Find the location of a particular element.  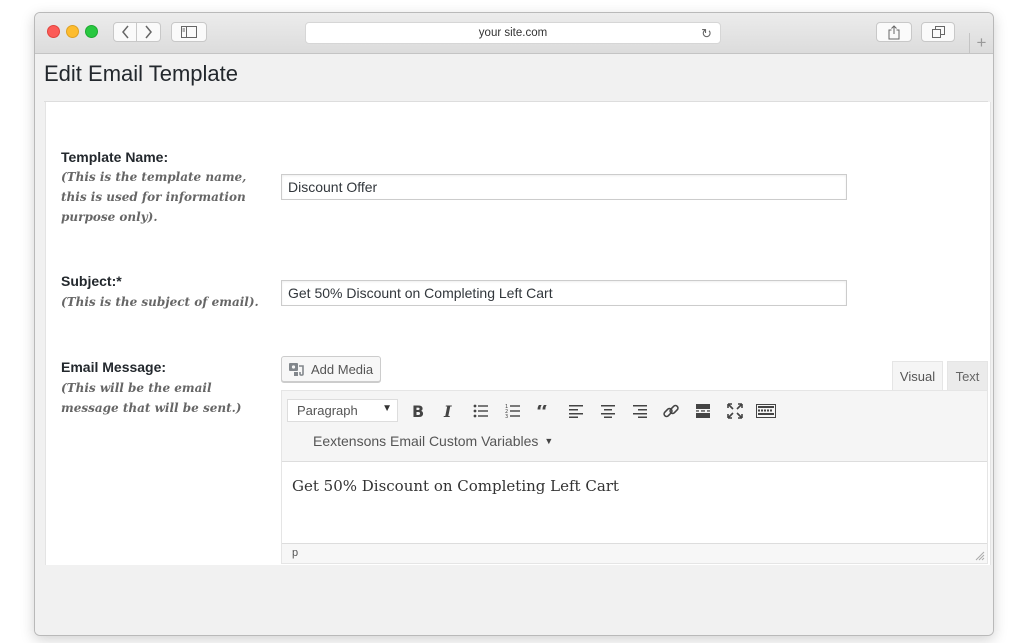

link-icon is located at coordinates (671, 411).